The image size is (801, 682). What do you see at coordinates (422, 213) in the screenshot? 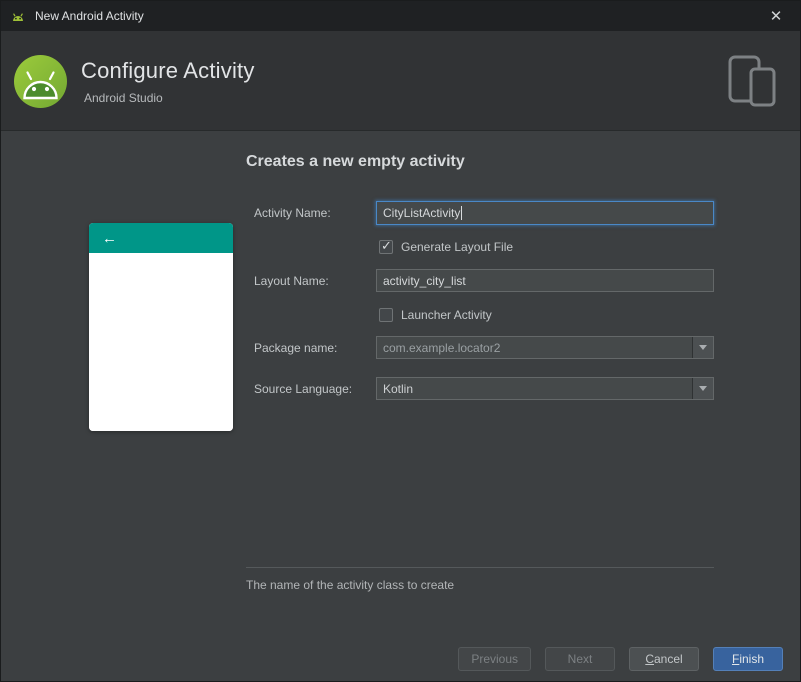
I see `activity-name-value: CityListActivity` at bounding box center [422, 213].